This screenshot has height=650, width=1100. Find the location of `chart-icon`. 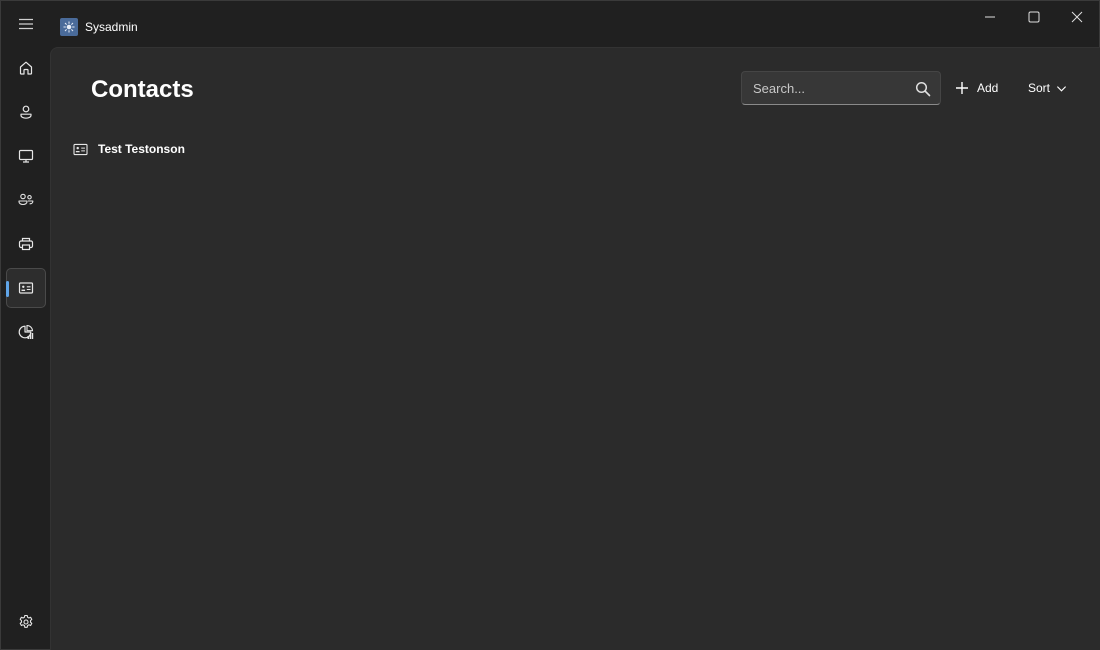

chart-icon is located at coordinates (26, 331).